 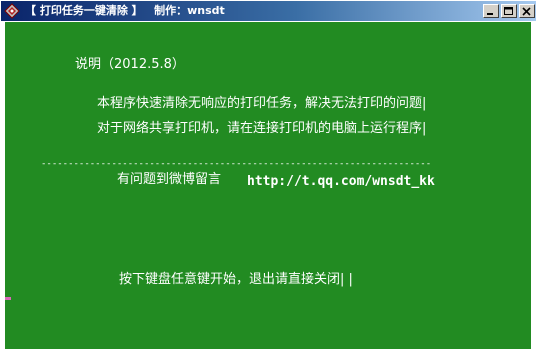 I want to click on description-line-1: 本程序快速清除无响应的打印任务，解决无法打印的问题|, so click(x=262, y=103).